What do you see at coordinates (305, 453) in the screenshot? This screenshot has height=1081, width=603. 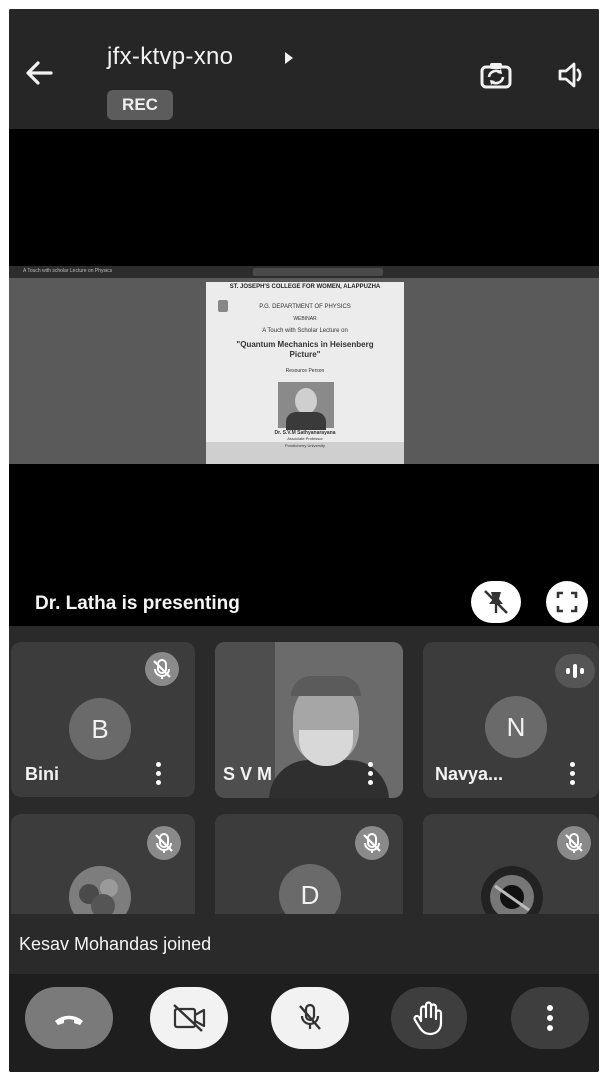 I see `poster-footer: Pondicherry University` at bounding box center [305, 453].